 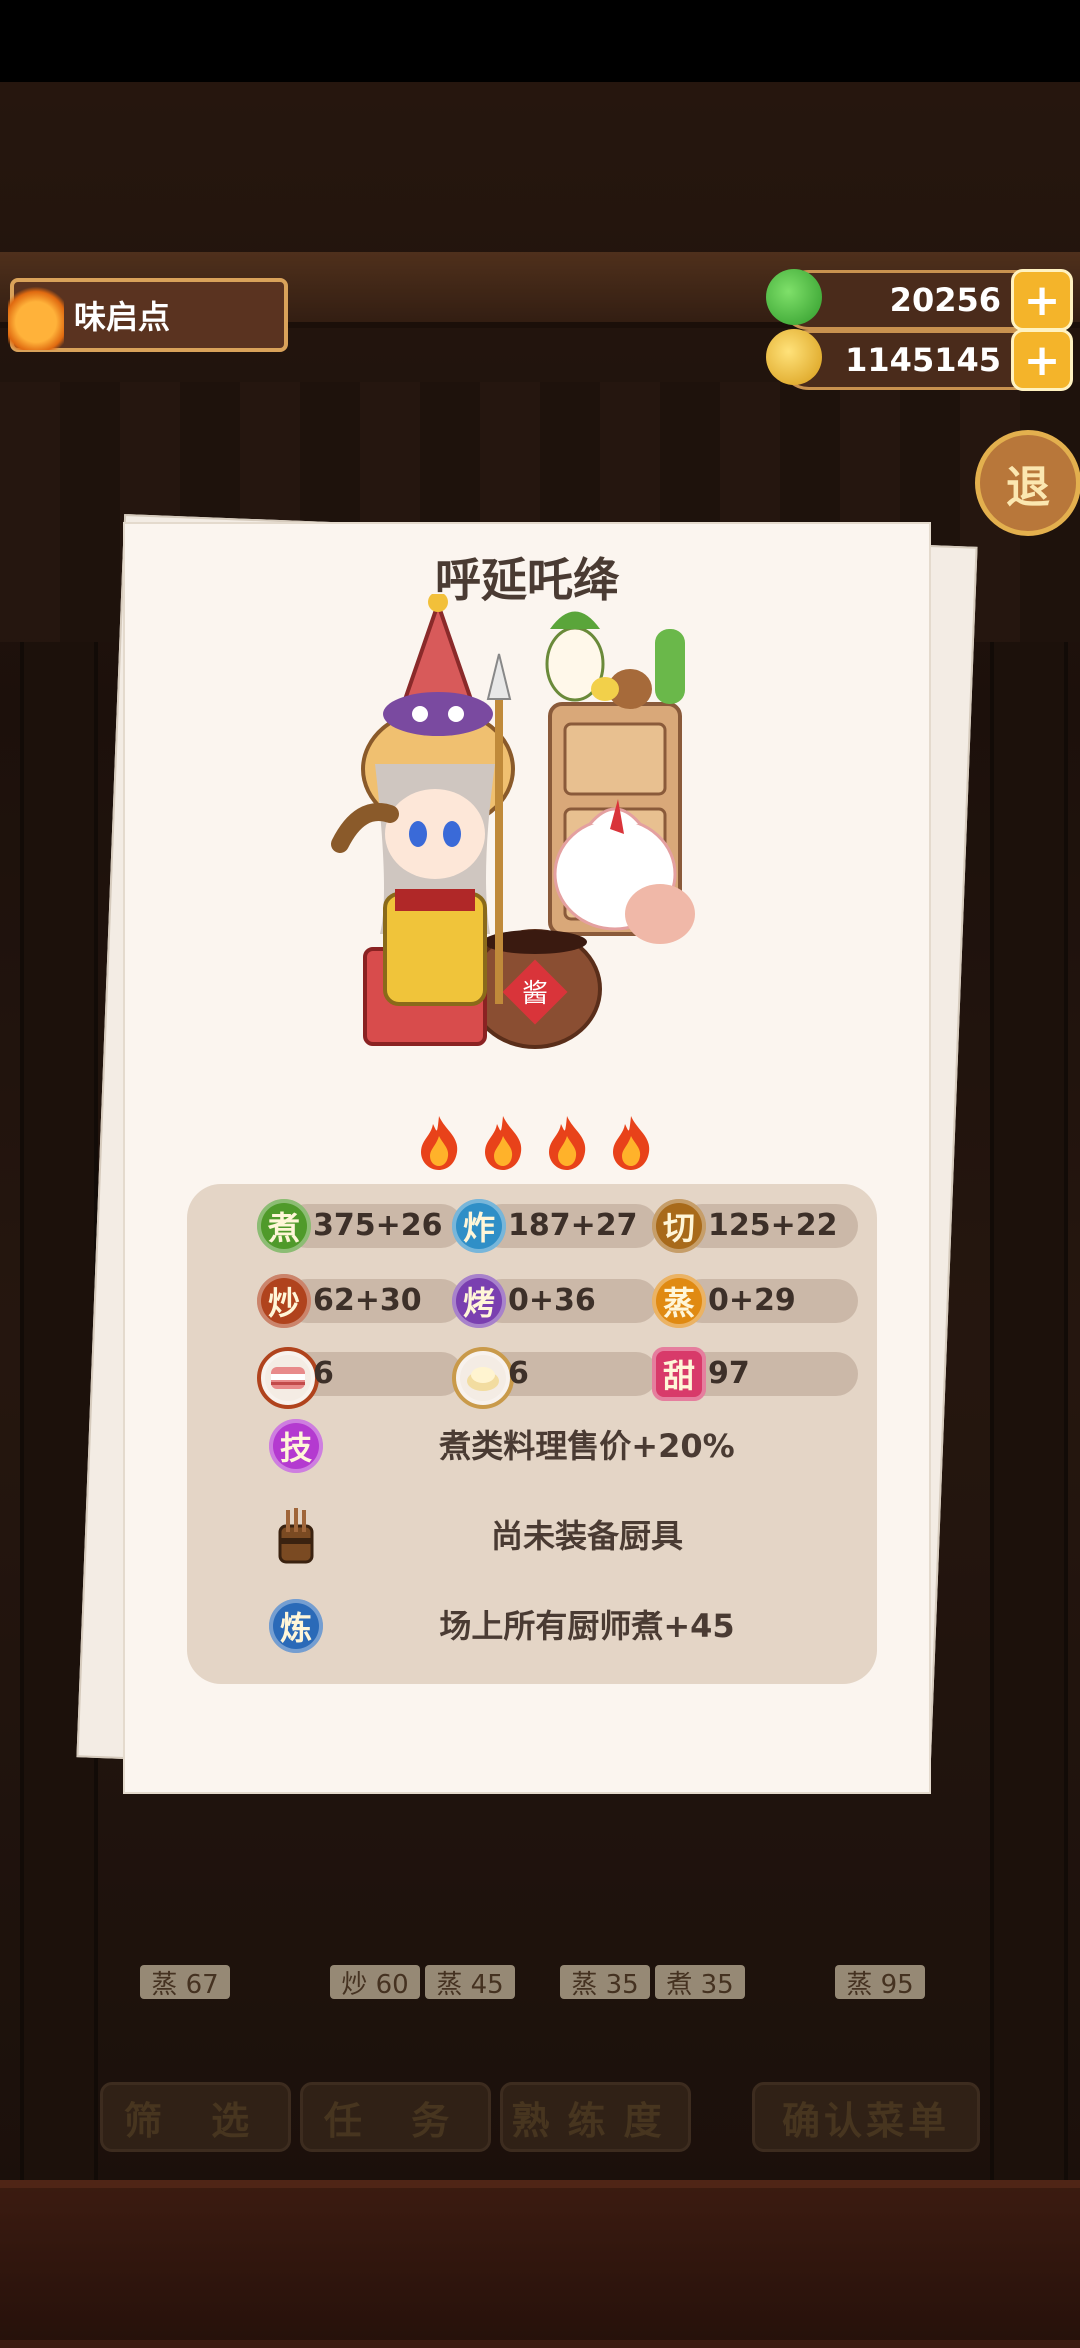 What do you see at coordinates (587, 1446) in the screenshot?
I see `skill-text: 煮类料理售价+20%` at bounding box center [587, 1446].